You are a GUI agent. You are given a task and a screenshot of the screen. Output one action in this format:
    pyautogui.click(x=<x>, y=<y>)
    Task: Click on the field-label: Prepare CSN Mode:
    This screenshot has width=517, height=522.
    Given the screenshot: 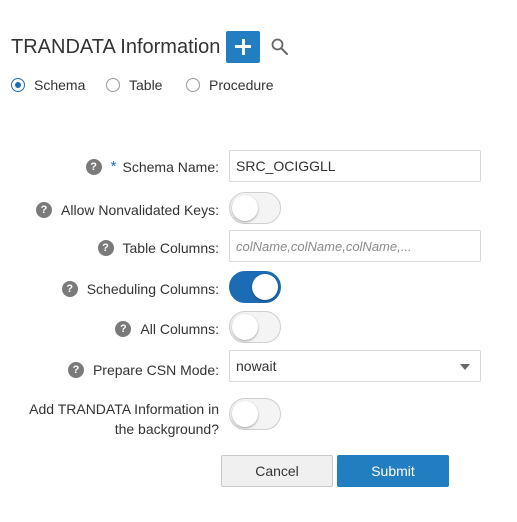 What is the action you would take?
    pyautogui.click(x=155, y=370)
    